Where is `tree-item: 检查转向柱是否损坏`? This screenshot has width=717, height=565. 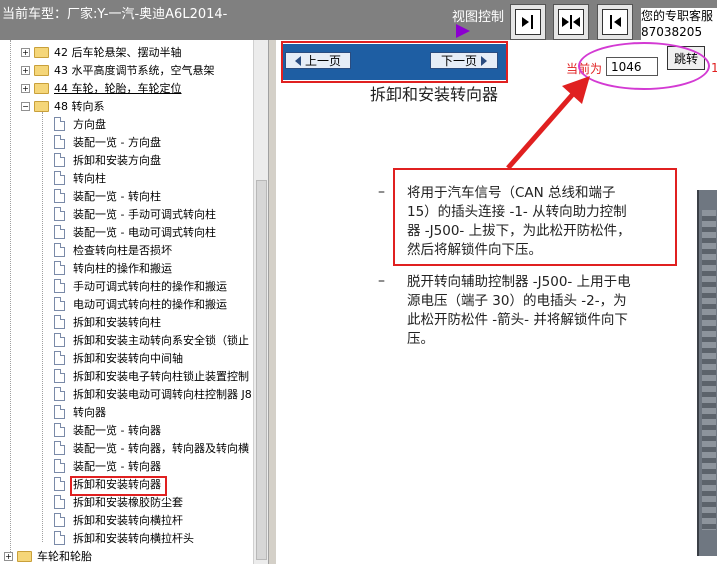
tree-item: 检查转向柱是否损坏 is located at coordinates (113, 250).